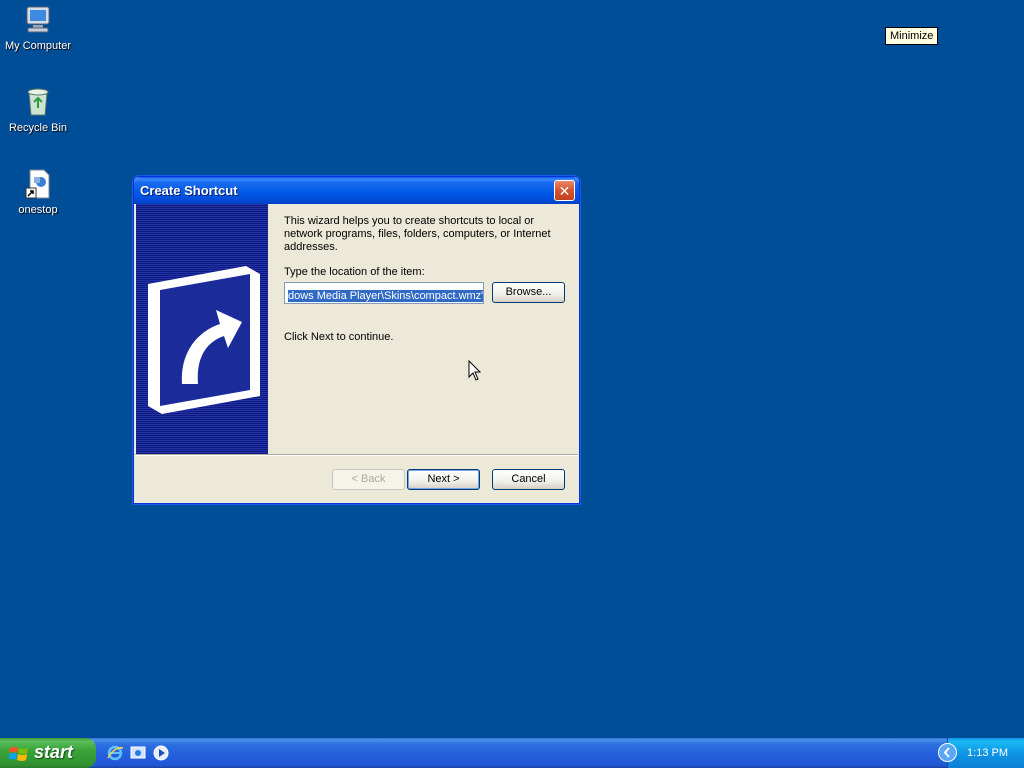  What do you see at coordinates (115, 753) in the screenshot?
I see `internet-explorer-icon` at bounding box center [115, 753].